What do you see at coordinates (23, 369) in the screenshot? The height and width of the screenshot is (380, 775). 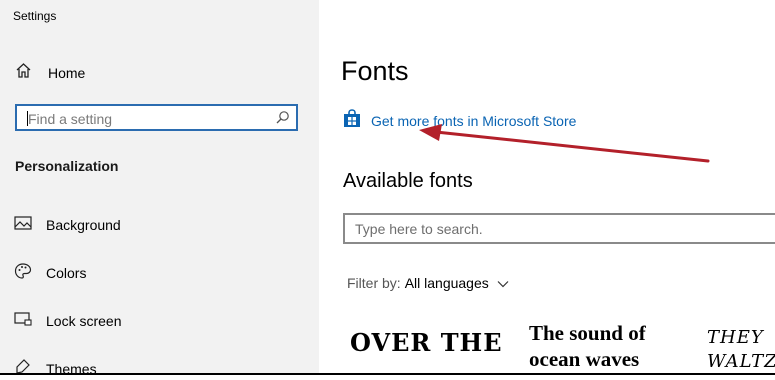 I see `brush-icon` at bounding box center [23, 369].